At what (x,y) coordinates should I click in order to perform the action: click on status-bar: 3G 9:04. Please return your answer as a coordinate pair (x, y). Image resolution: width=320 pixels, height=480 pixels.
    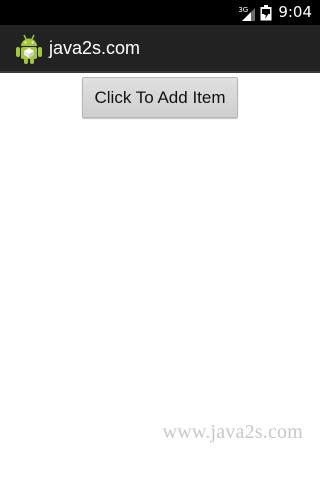
    Looking at the image, I should click on (160, 12).